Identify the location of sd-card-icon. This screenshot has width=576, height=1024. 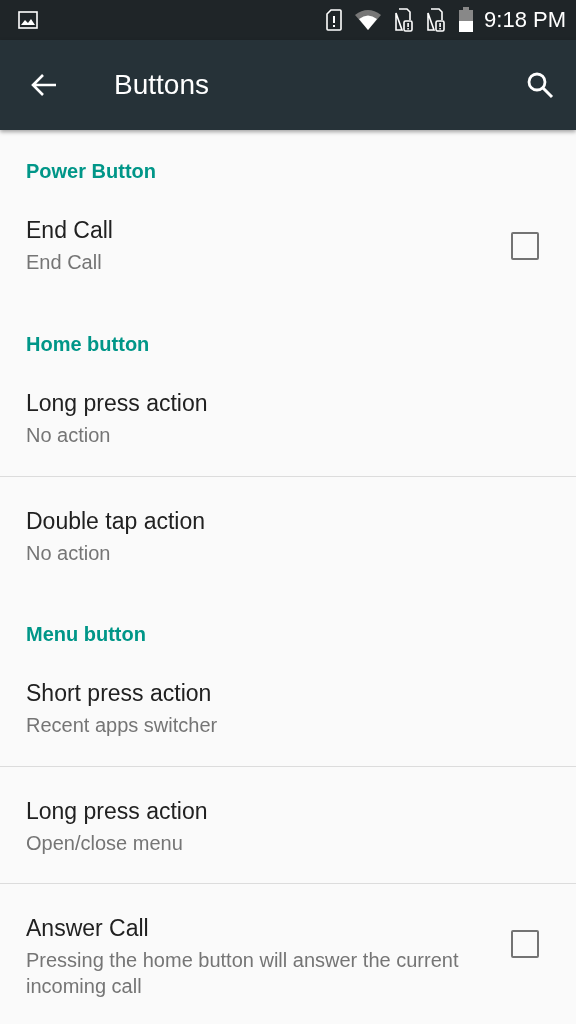
(334, 20).